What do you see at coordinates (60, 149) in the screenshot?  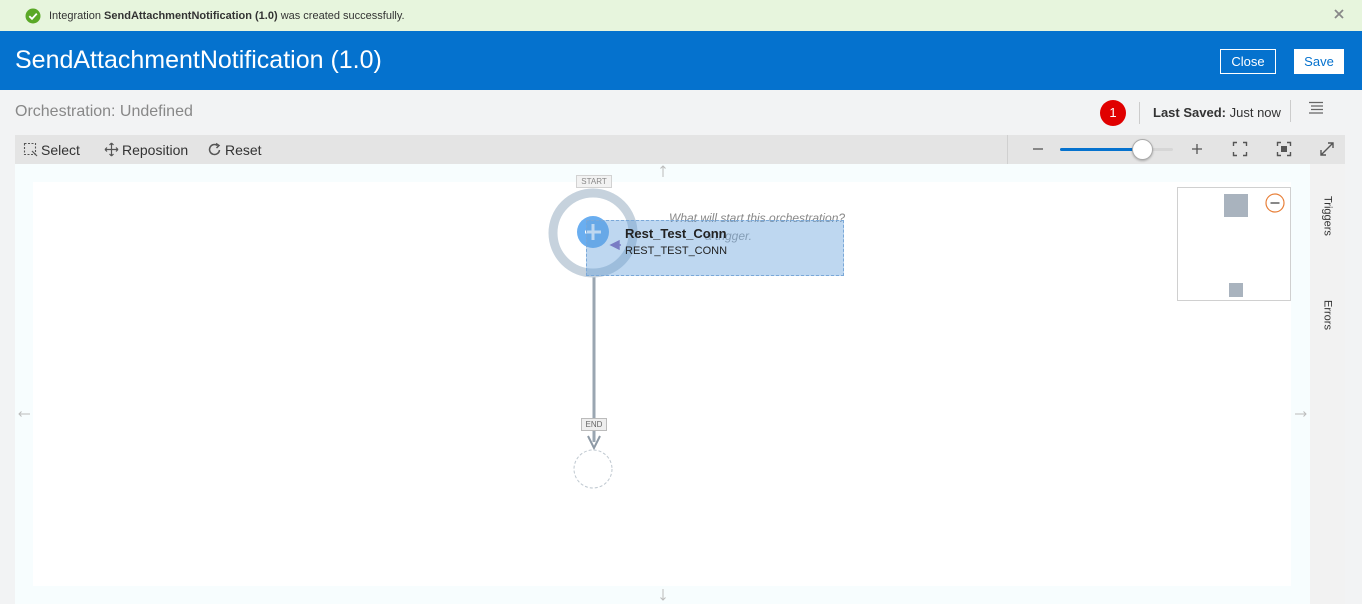 I see `select-tool-label: Select` at bounding box center [60, 149].